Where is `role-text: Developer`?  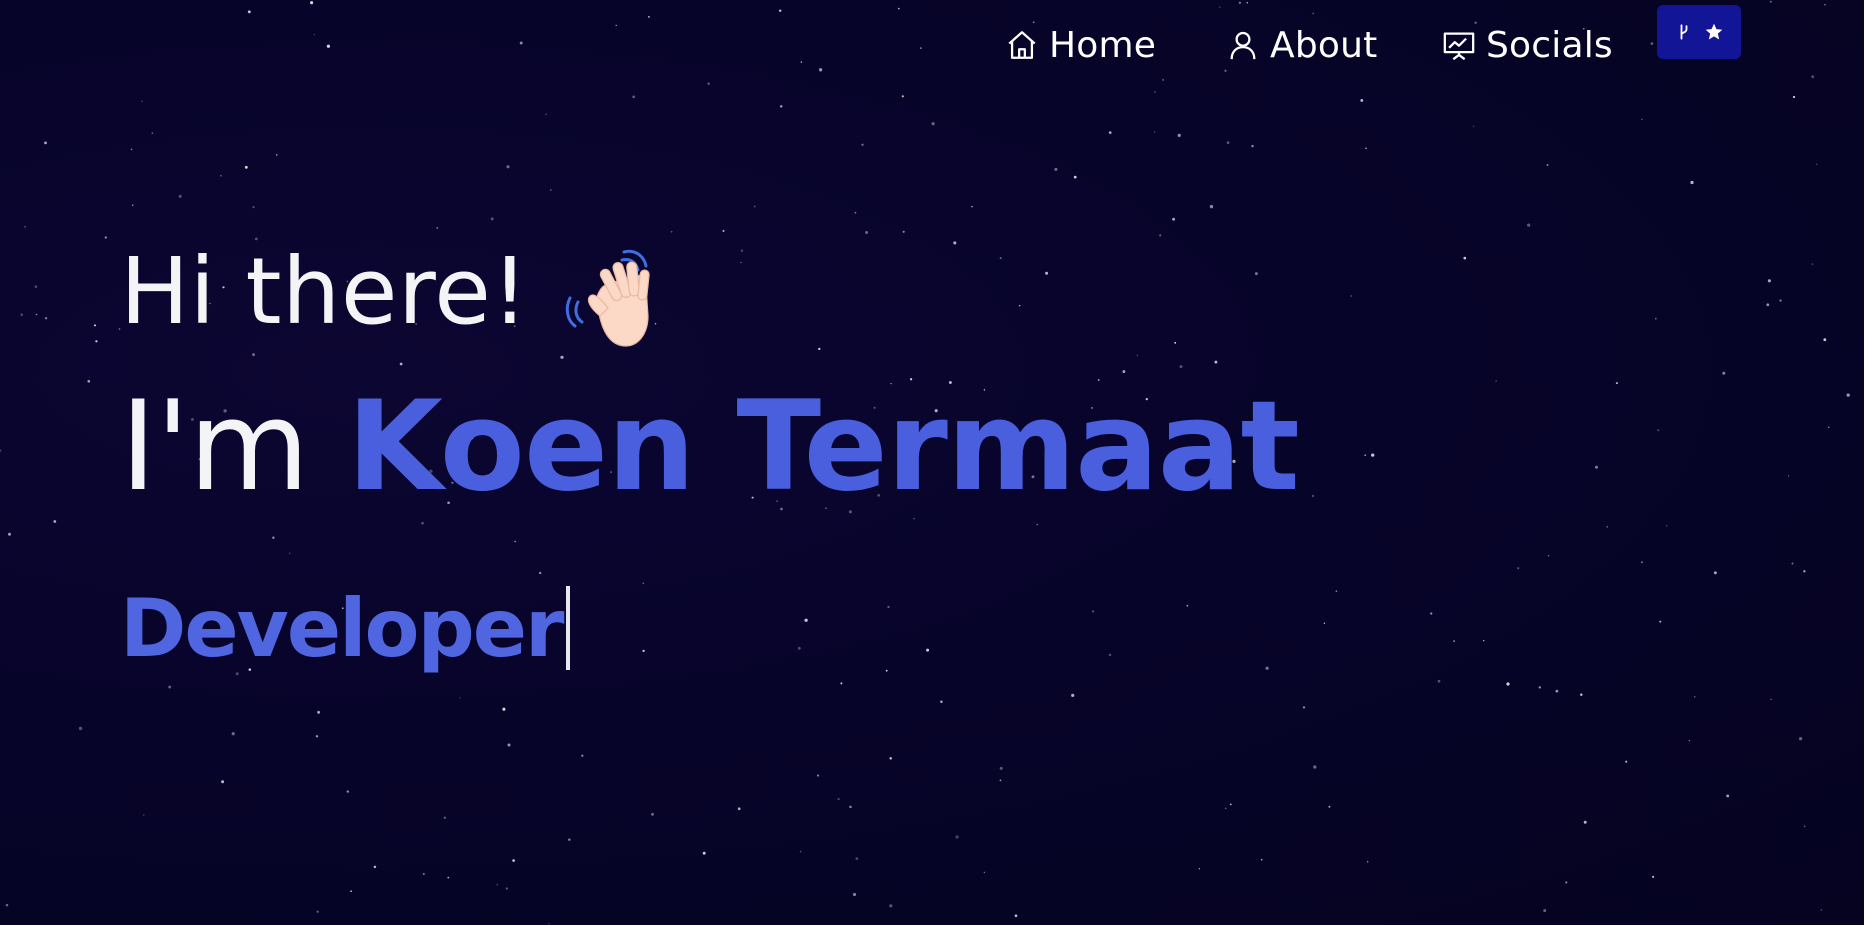
role-text: Developer is located at coordinates (342, 628).